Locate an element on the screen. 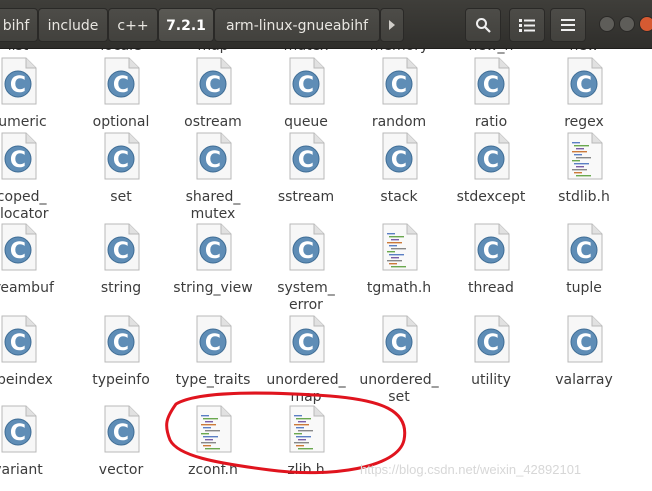 This screenshot has height=491, width=652. breadcrumb-arm-linux-gnueabihf: arm-linux-gnueabihf is located at coordinates (297, 25).